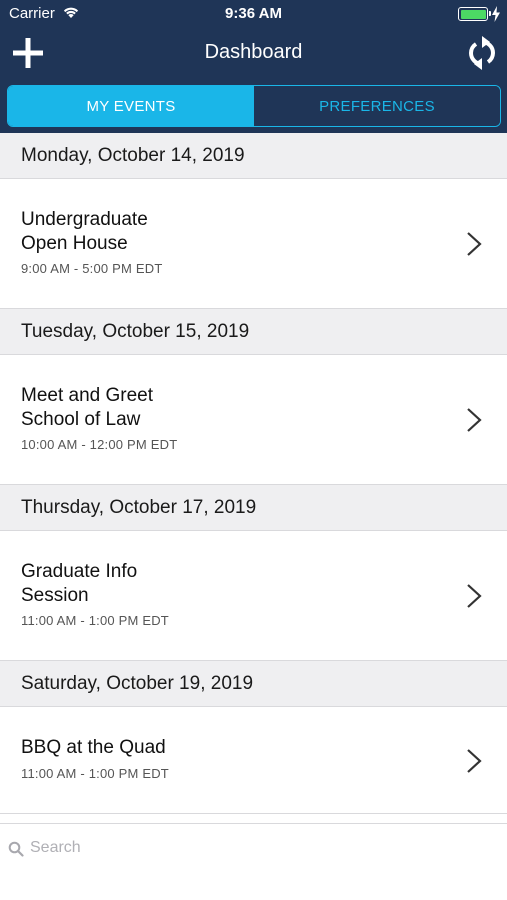  Describe the element at coordinates (87, 395) in the screenshot. I see `event-title-line: Meet and Greet` at that location.